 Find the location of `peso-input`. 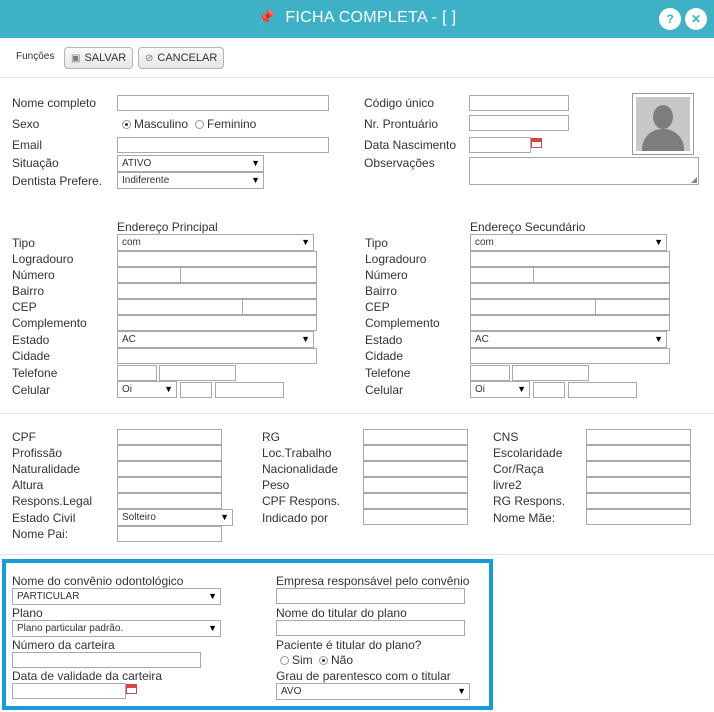

peso-input is located at coordinates (415, 485).